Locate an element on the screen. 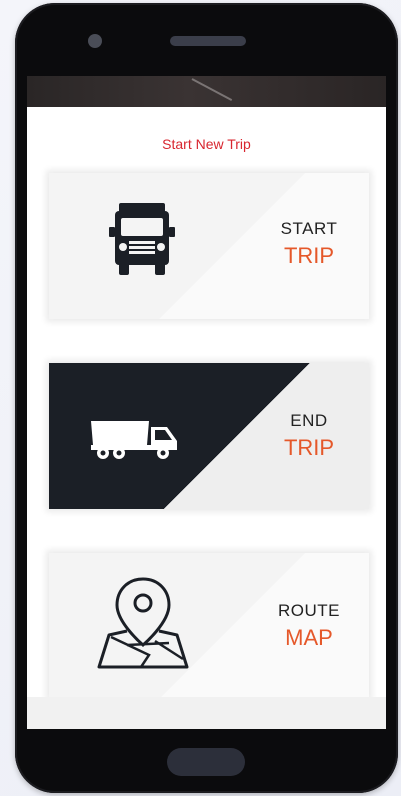 The height and width of the screenshot is (796, 401). header-image-strip is located at coordinates (206, 91).